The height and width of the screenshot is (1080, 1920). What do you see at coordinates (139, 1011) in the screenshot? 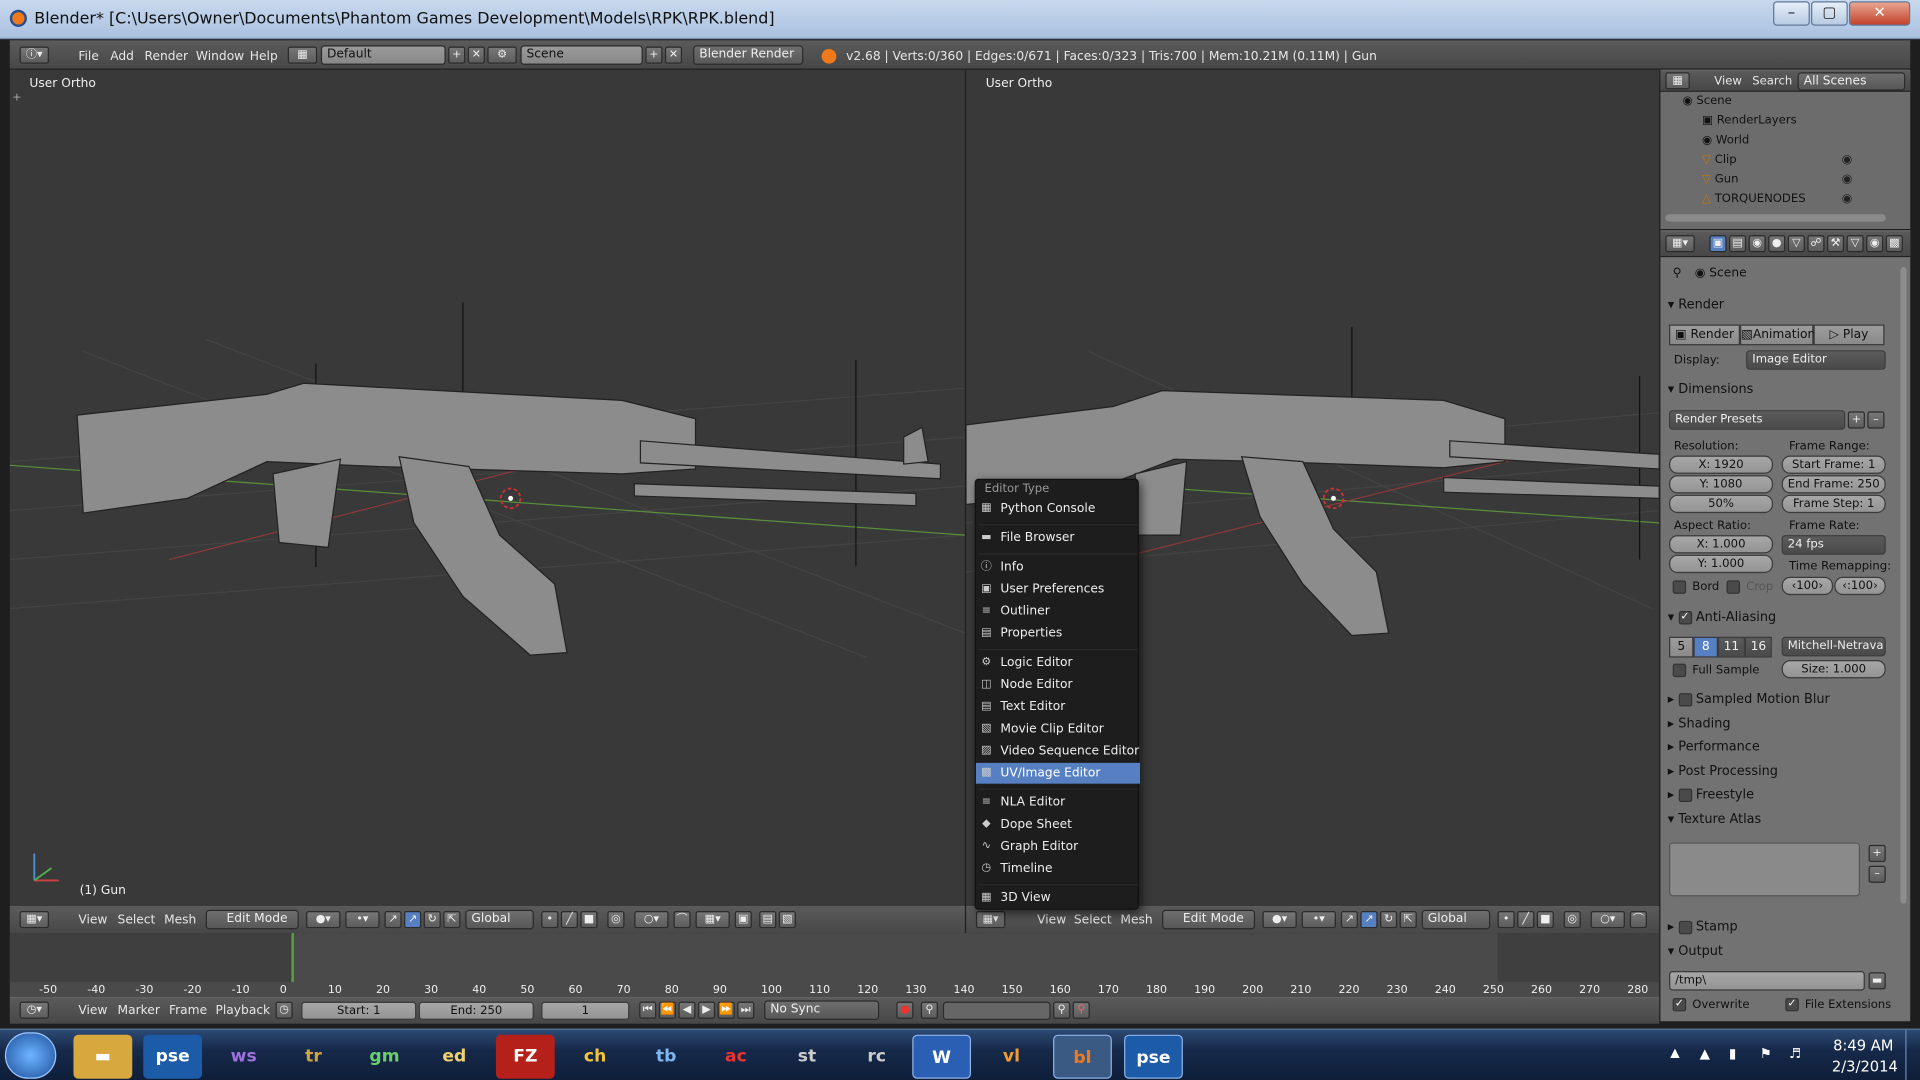
I see `timeline-menu-marker: Marker` at bounding box center [139, 1011].